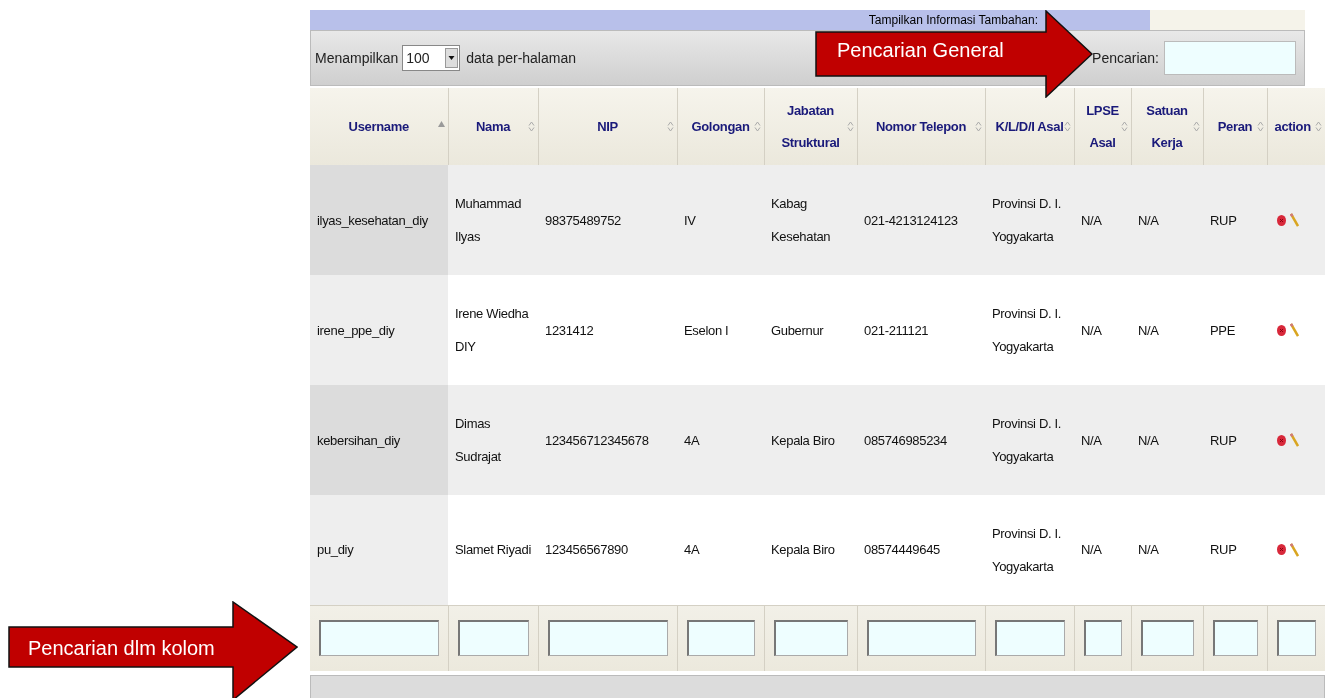 The width and height of the screenshot is (1325, 698). Describe the element at coordinates (810, 220) in the screenshot. I see `table-cell: Kabag Kesehatan` at that location.